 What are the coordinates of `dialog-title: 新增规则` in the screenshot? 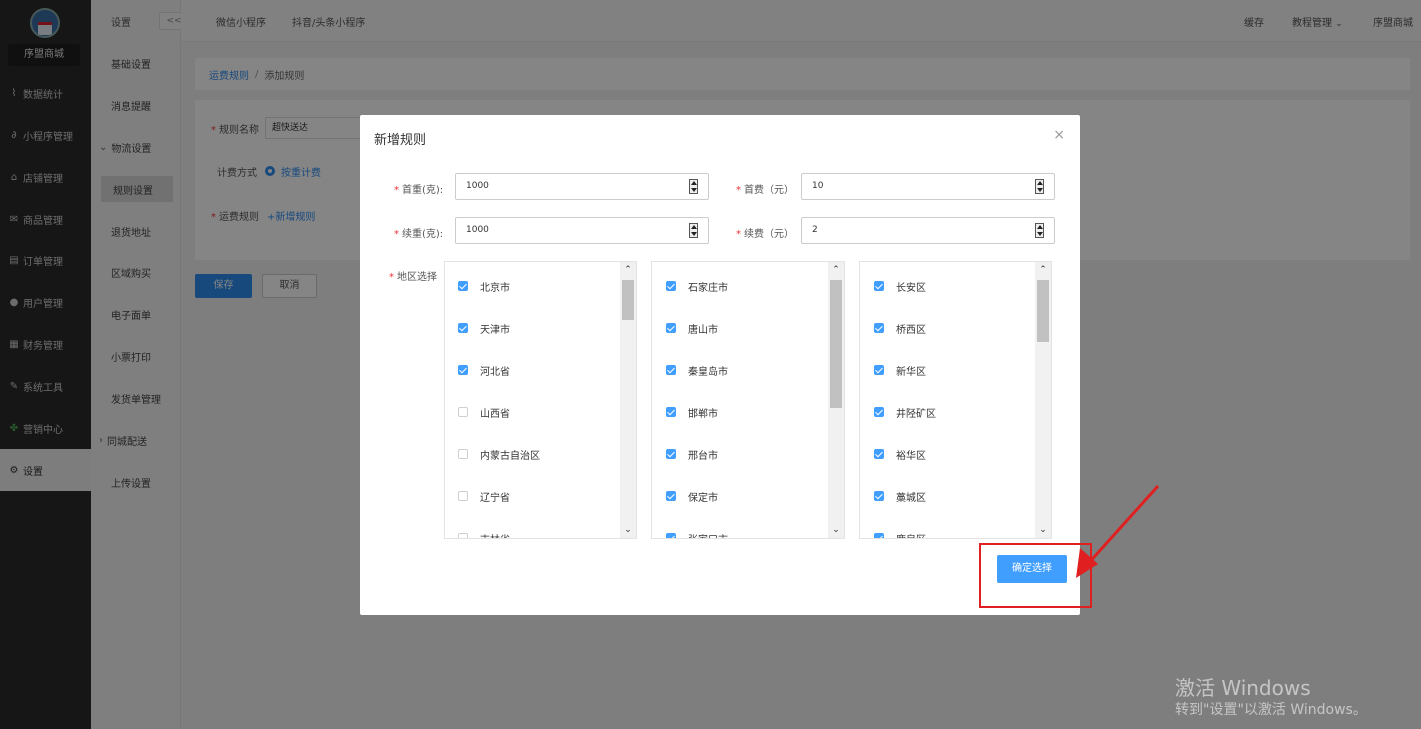 It's located at (400, 140).